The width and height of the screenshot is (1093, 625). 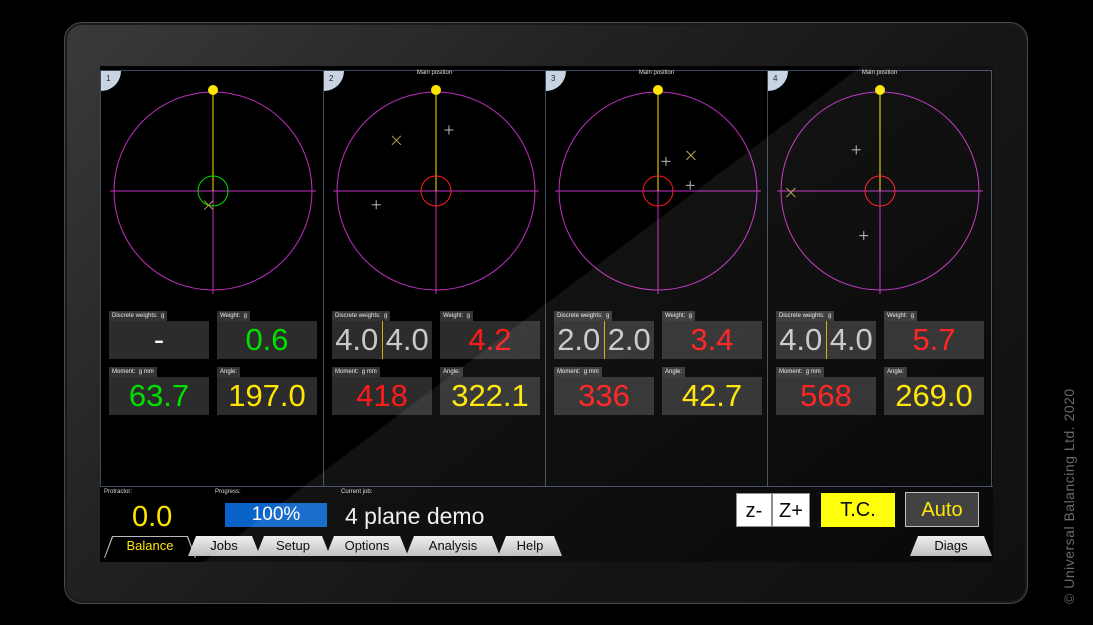 What do you see at coordinates (150, 547) in the screenshot?
I see `tab-balance: Balance` at bounding box center [150, 547].